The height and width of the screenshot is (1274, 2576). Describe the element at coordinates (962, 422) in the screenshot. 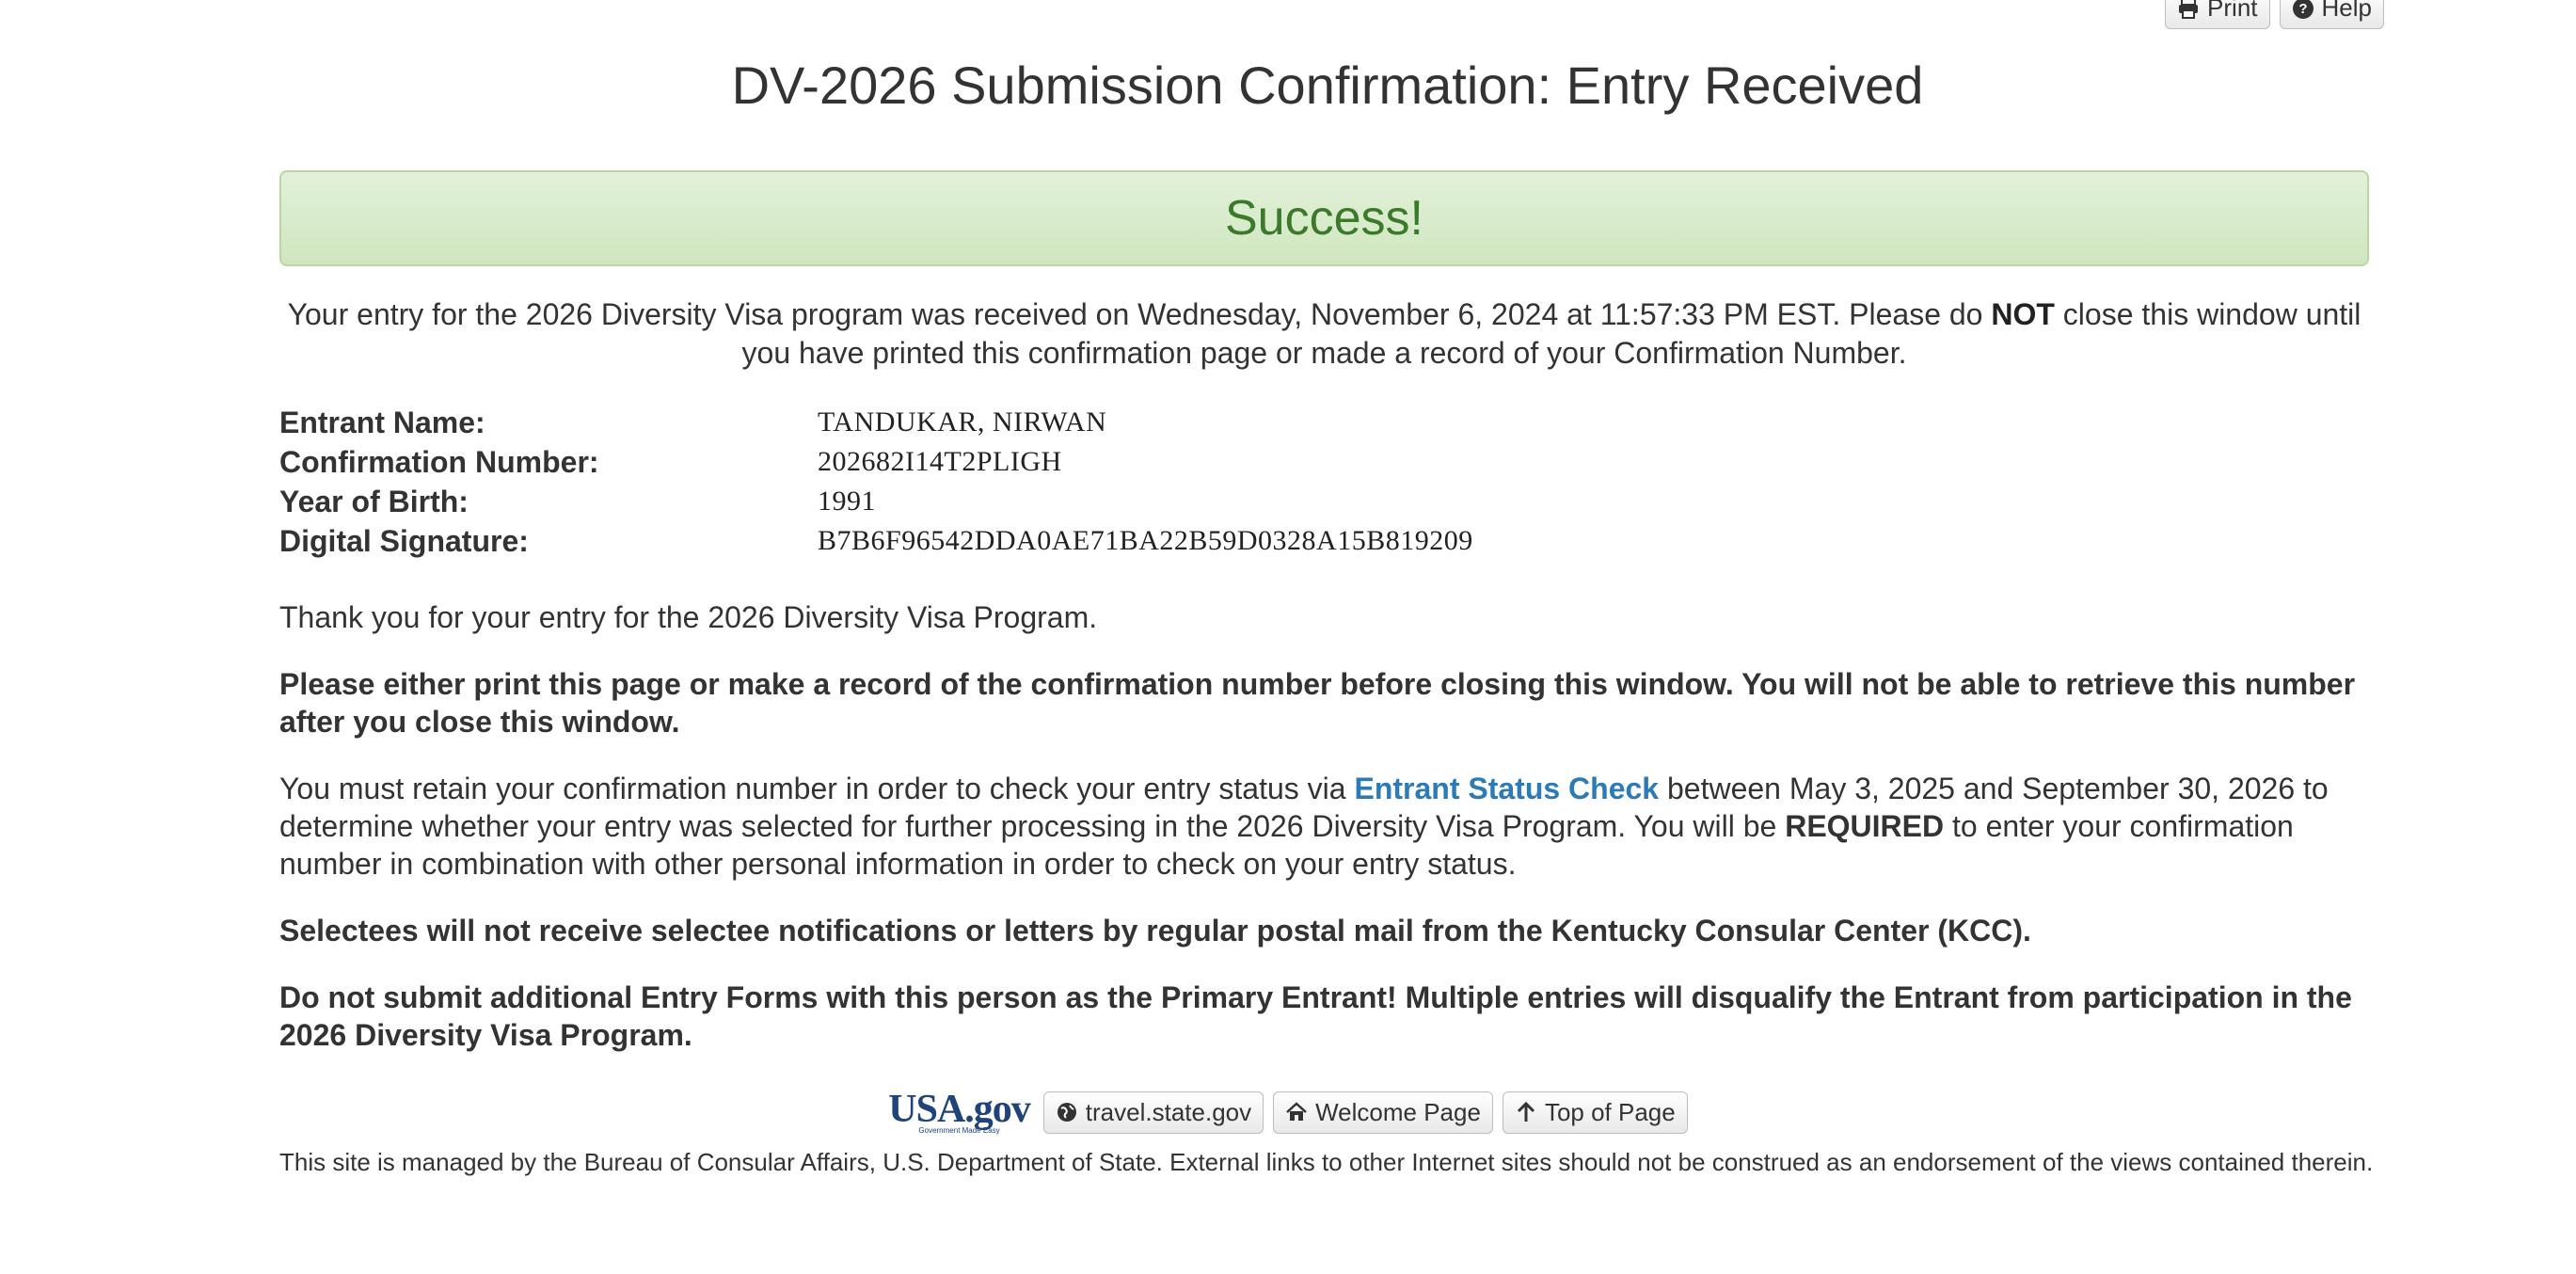

I see `entrant-name-value: TANDUKAR, NIRWAN` at that location.